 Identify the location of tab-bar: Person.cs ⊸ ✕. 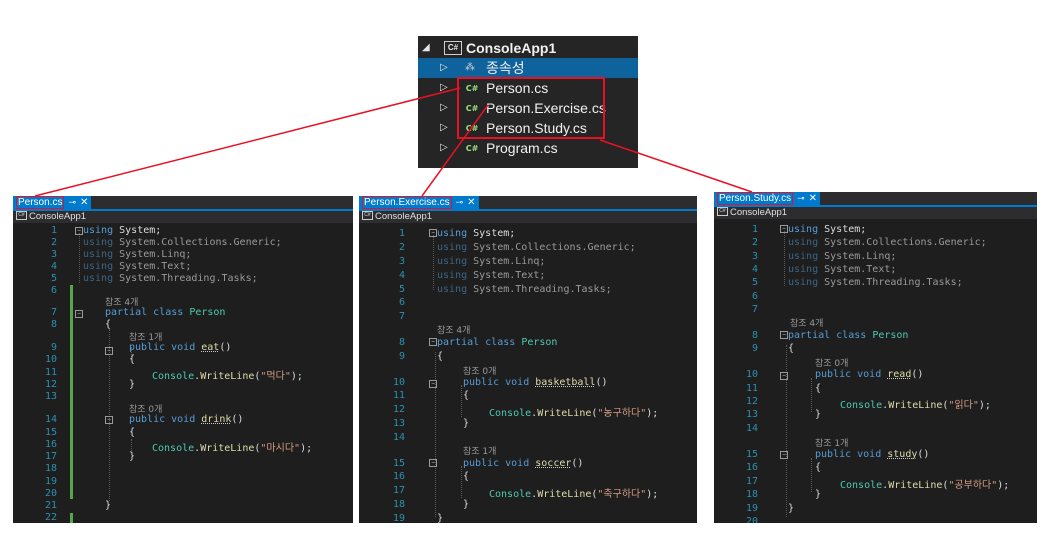
(183, 203).